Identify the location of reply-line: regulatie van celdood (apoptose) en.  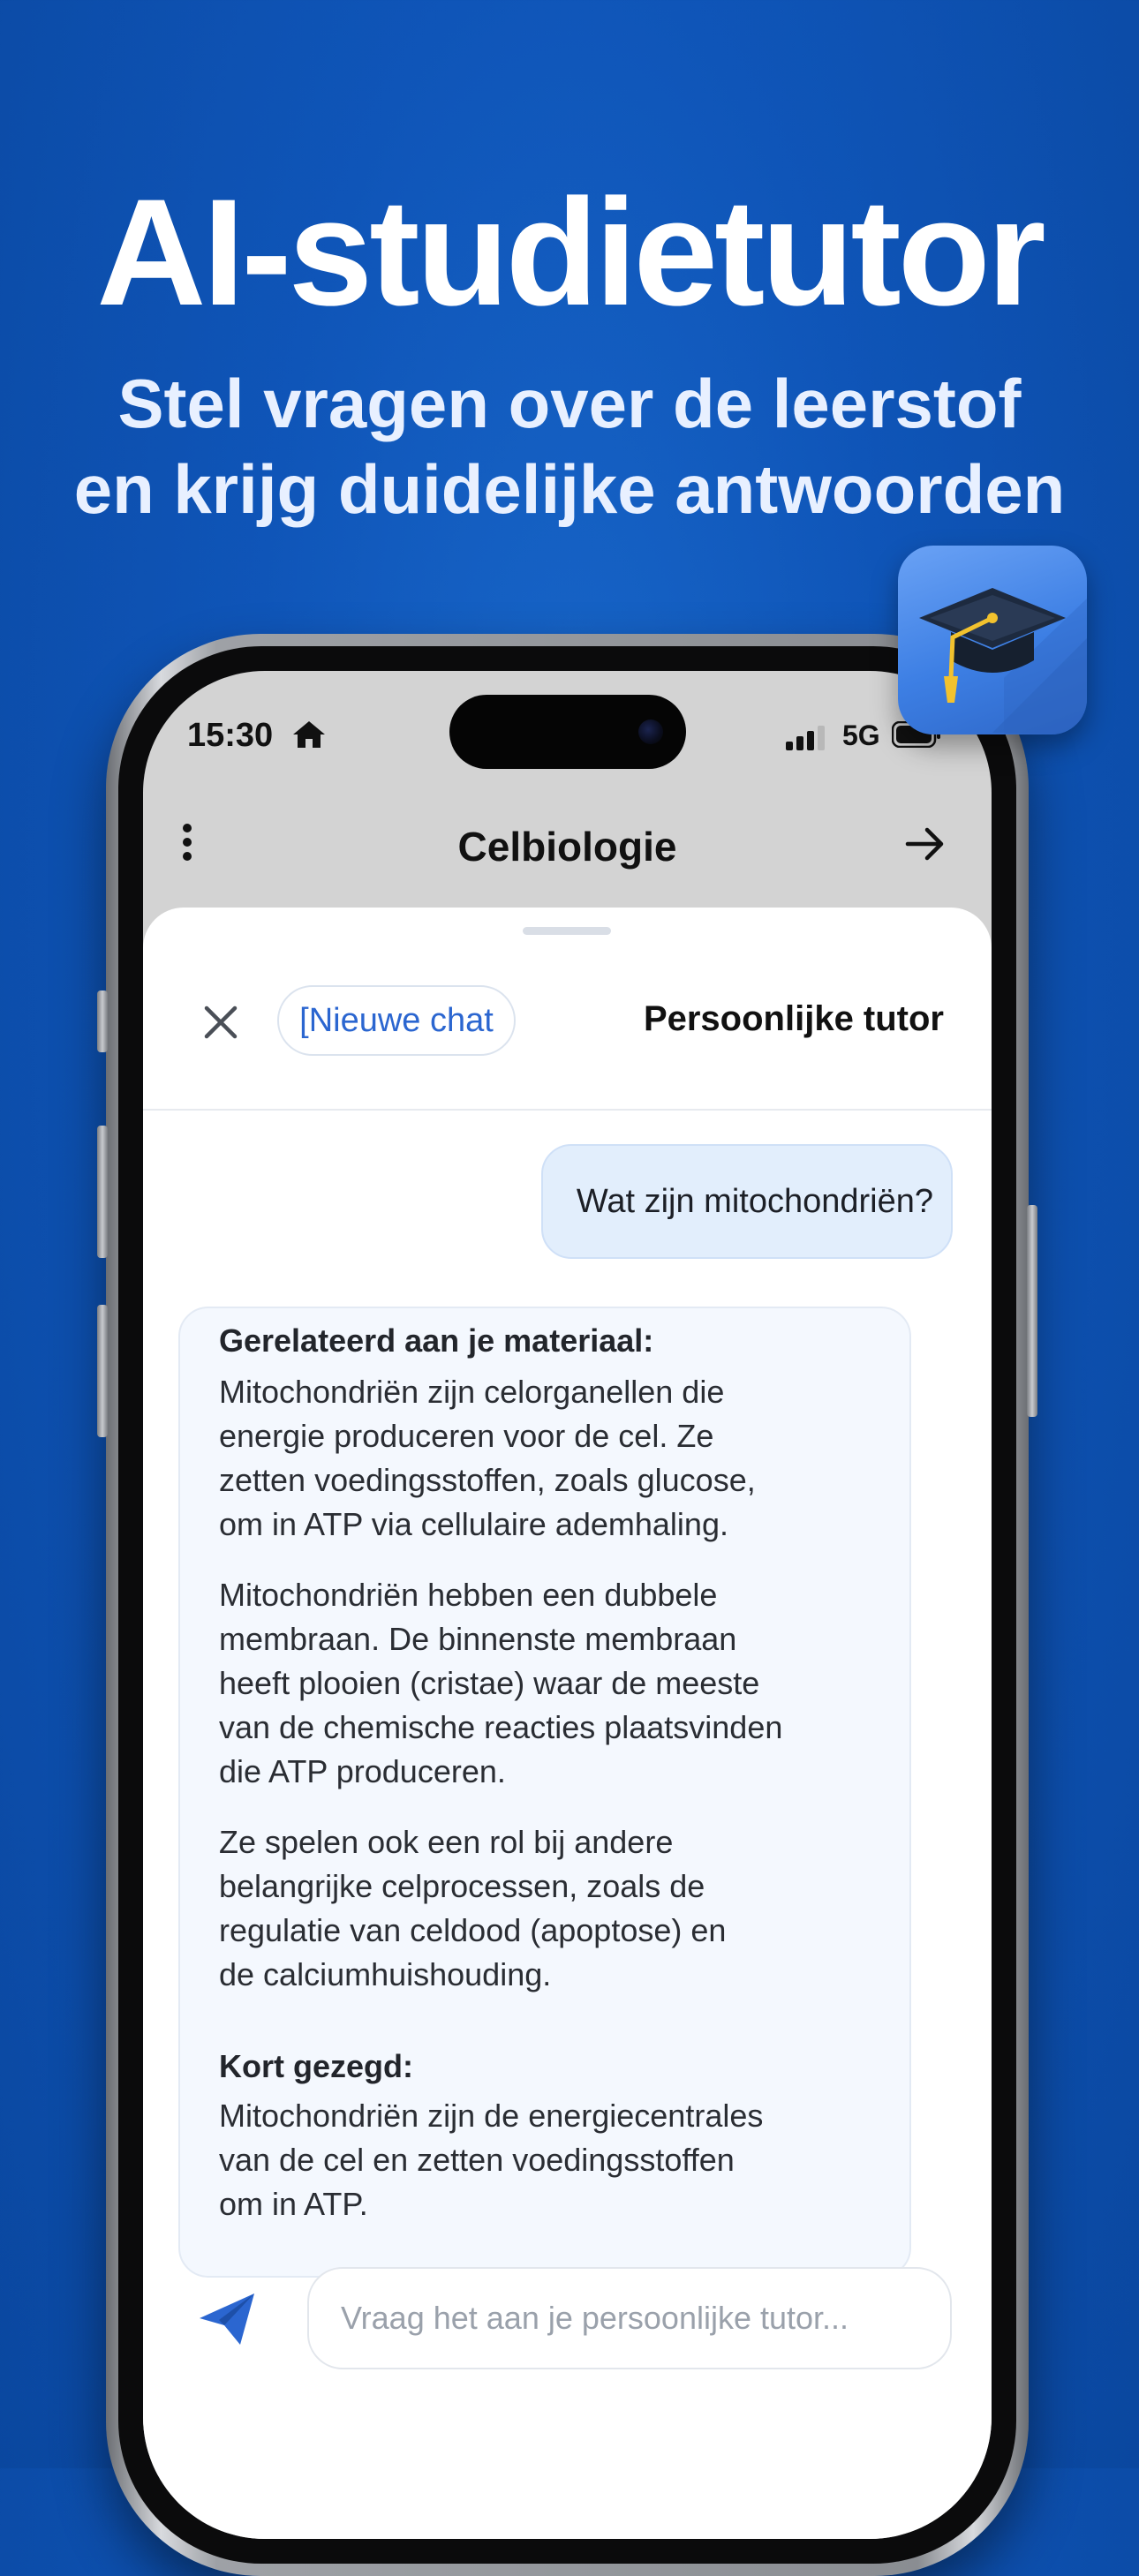
(473, 1930).